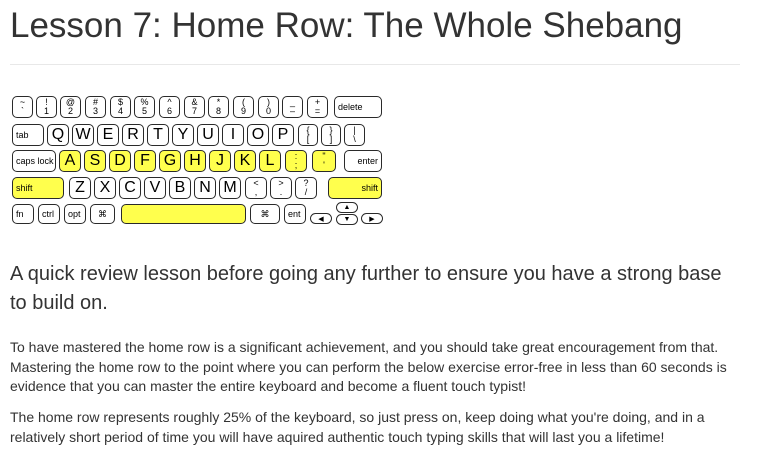 The width and height of the screenshot is (759, 472). Describe the element at coordinates (95, 161) in the screenshot. I see `key-s: S` at that location.